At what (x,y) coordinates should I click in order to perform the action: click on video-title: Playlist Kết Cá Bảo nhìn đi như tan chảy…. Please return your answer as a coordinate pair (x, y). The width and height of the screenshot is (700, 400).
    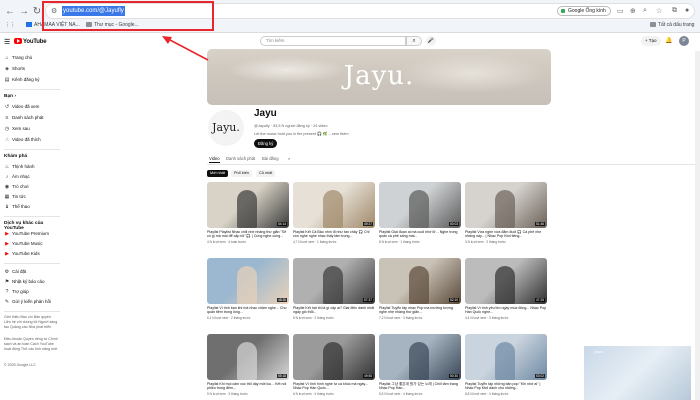
    Looking at the image, I should click on (334, 234).